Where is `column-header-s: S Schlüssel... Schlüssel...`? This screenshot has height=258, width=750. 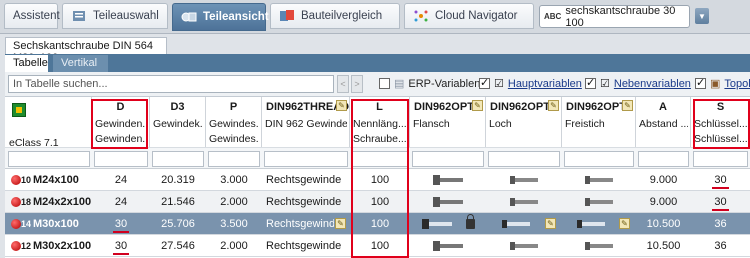
column-header-s: S Schlüssel... Schlüssel... is located at coordinates (720, 122).